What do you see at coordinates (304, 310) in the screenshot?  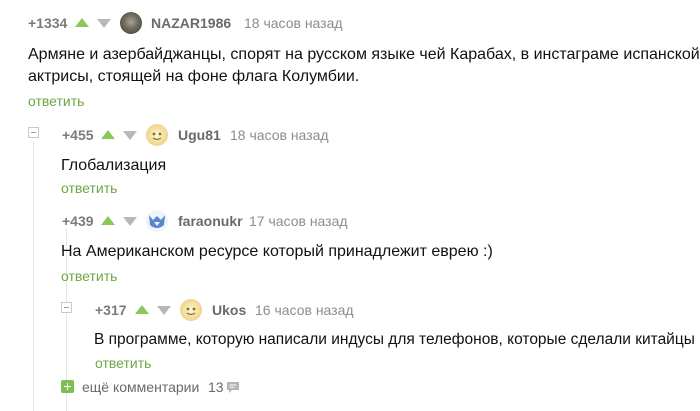 I see `comment-time: 16 часов назад` at bounding box center [304, 310].